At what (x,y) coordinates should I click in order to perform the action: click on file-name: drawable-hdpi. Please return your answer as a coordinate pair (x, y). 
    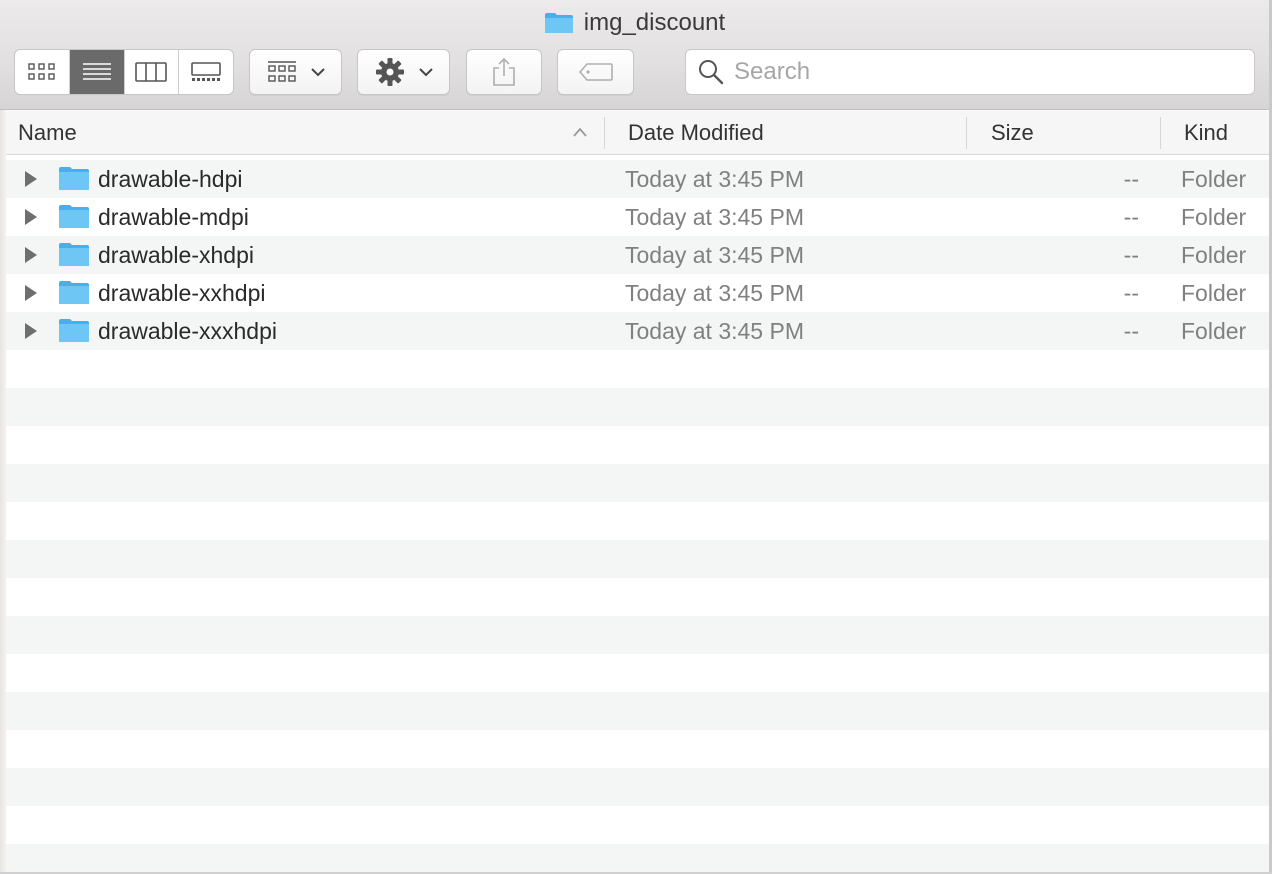
    Looking at the image, I should click on (170, 179).